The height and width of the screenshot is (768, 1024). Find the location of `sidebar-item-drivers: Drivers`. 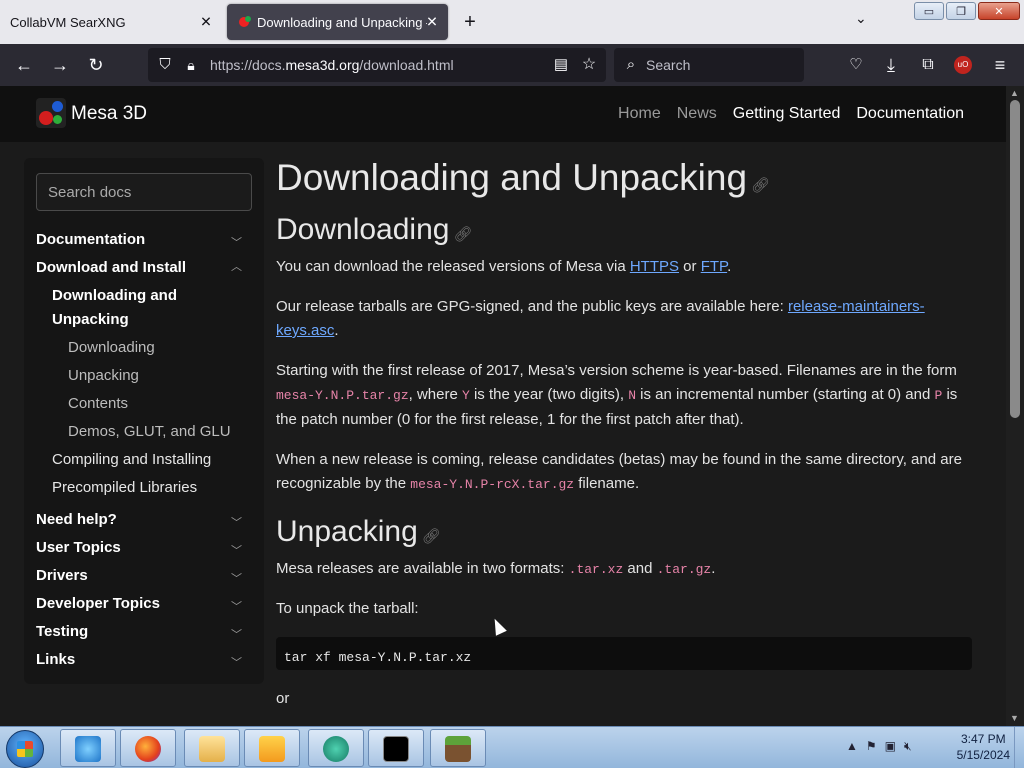

sidebar-item-drivers: Drivers is located at coordinates (62, 575).